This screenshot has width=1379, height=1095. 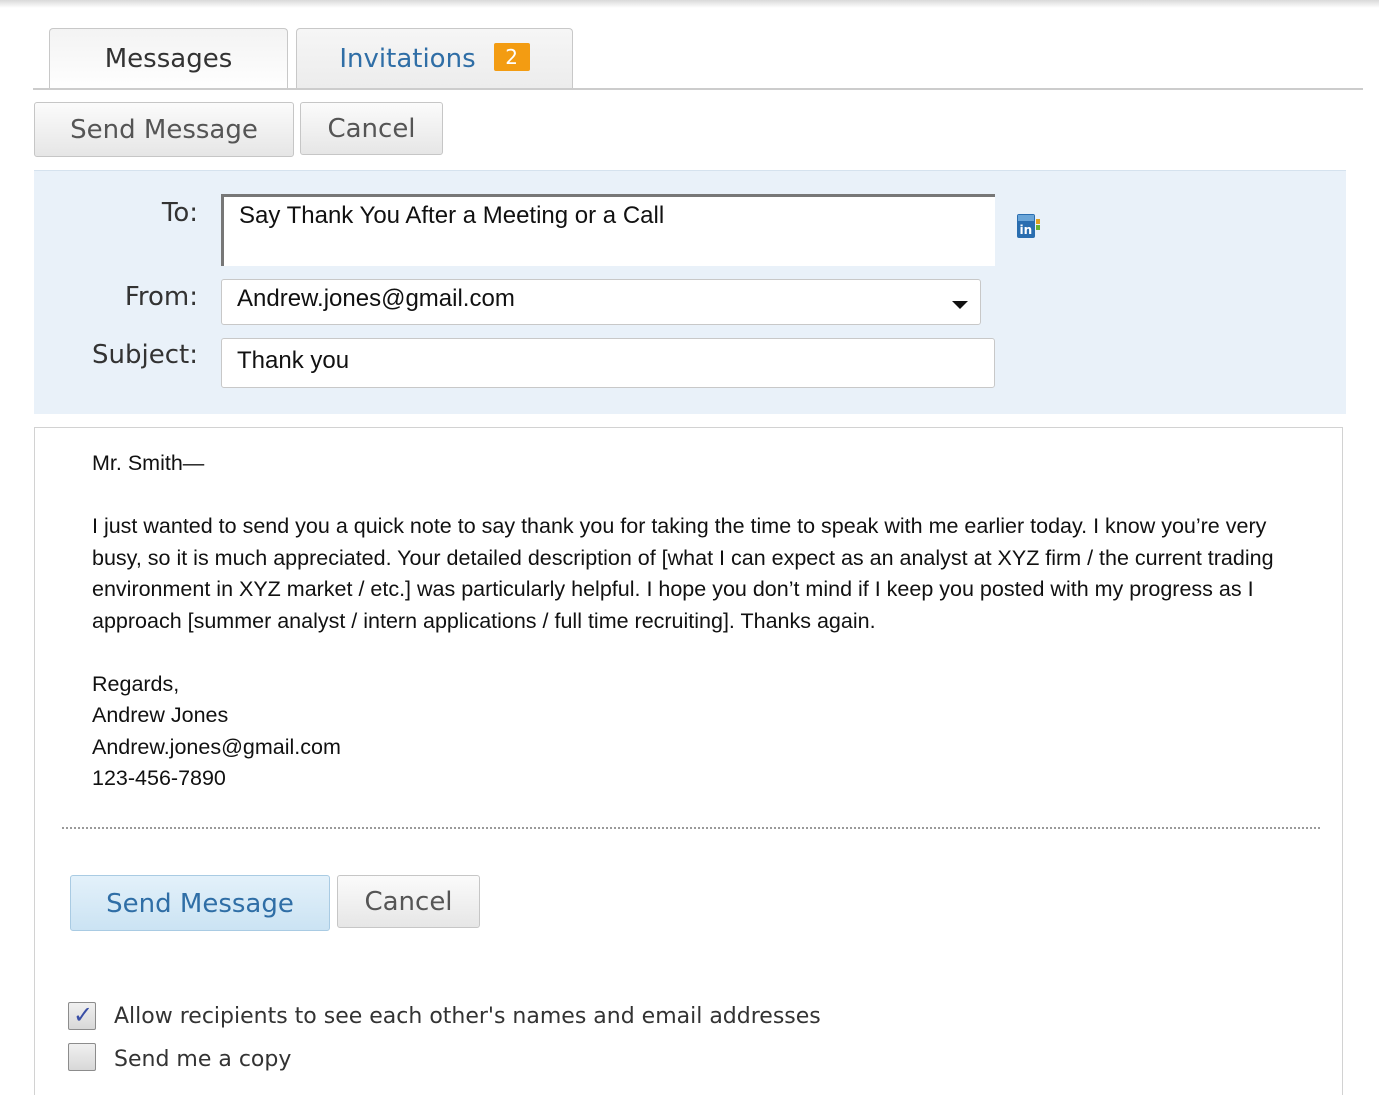 I want to click on send-copy-checkbox, so click(x=82, y=1057).